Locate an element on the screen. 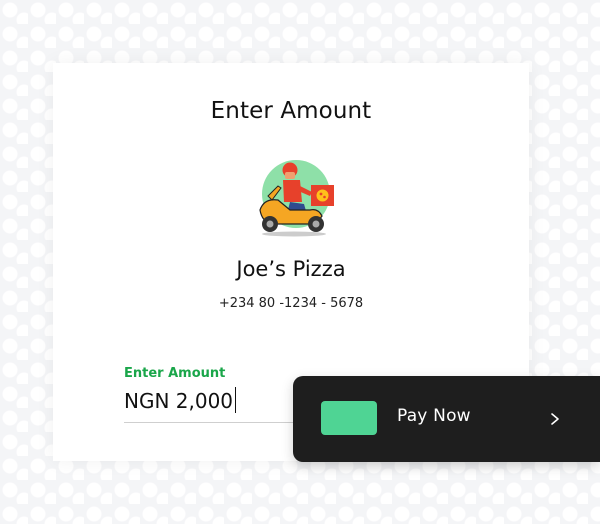  amount-field-label: Enter Amount is located at coordinates (175, 373).